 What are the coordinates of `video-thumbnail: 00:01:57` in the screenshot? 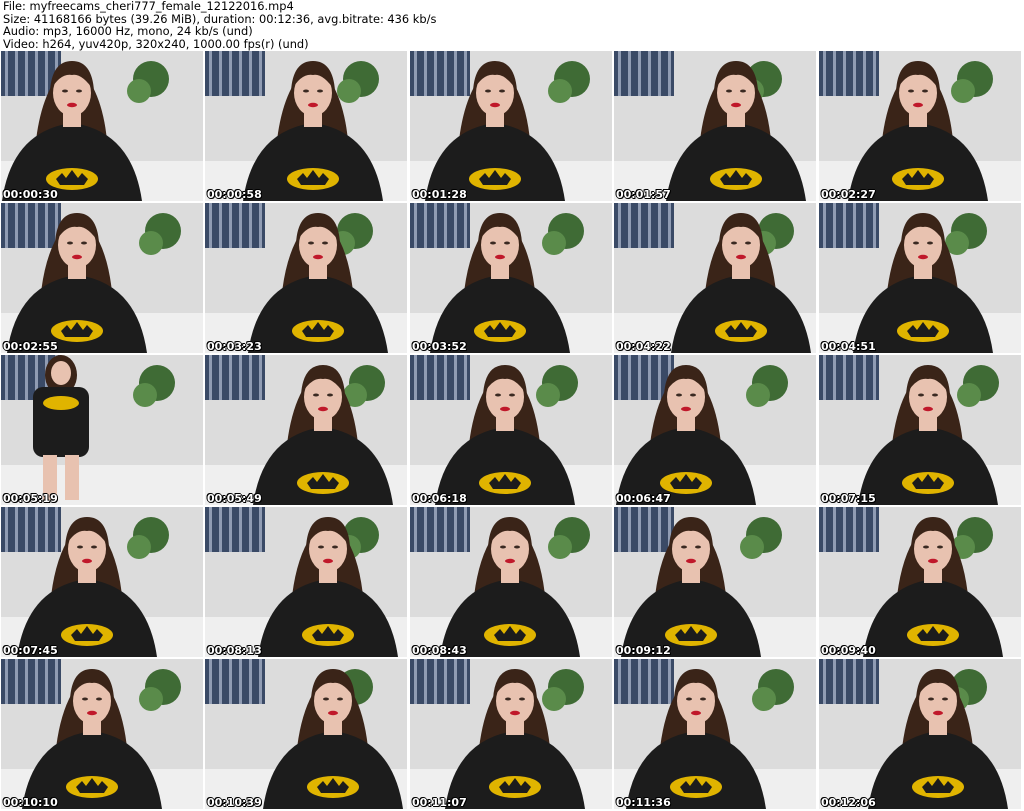 It's located at (715, 126).